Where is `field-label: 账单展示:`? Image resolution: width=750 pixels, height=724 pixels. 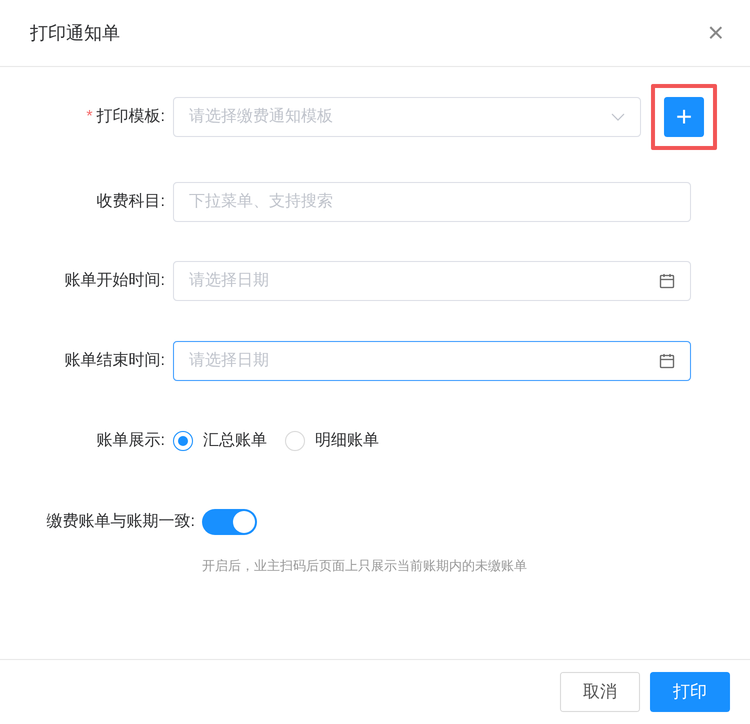
field-label: 账单展示: is located at coordinates (130, 441).